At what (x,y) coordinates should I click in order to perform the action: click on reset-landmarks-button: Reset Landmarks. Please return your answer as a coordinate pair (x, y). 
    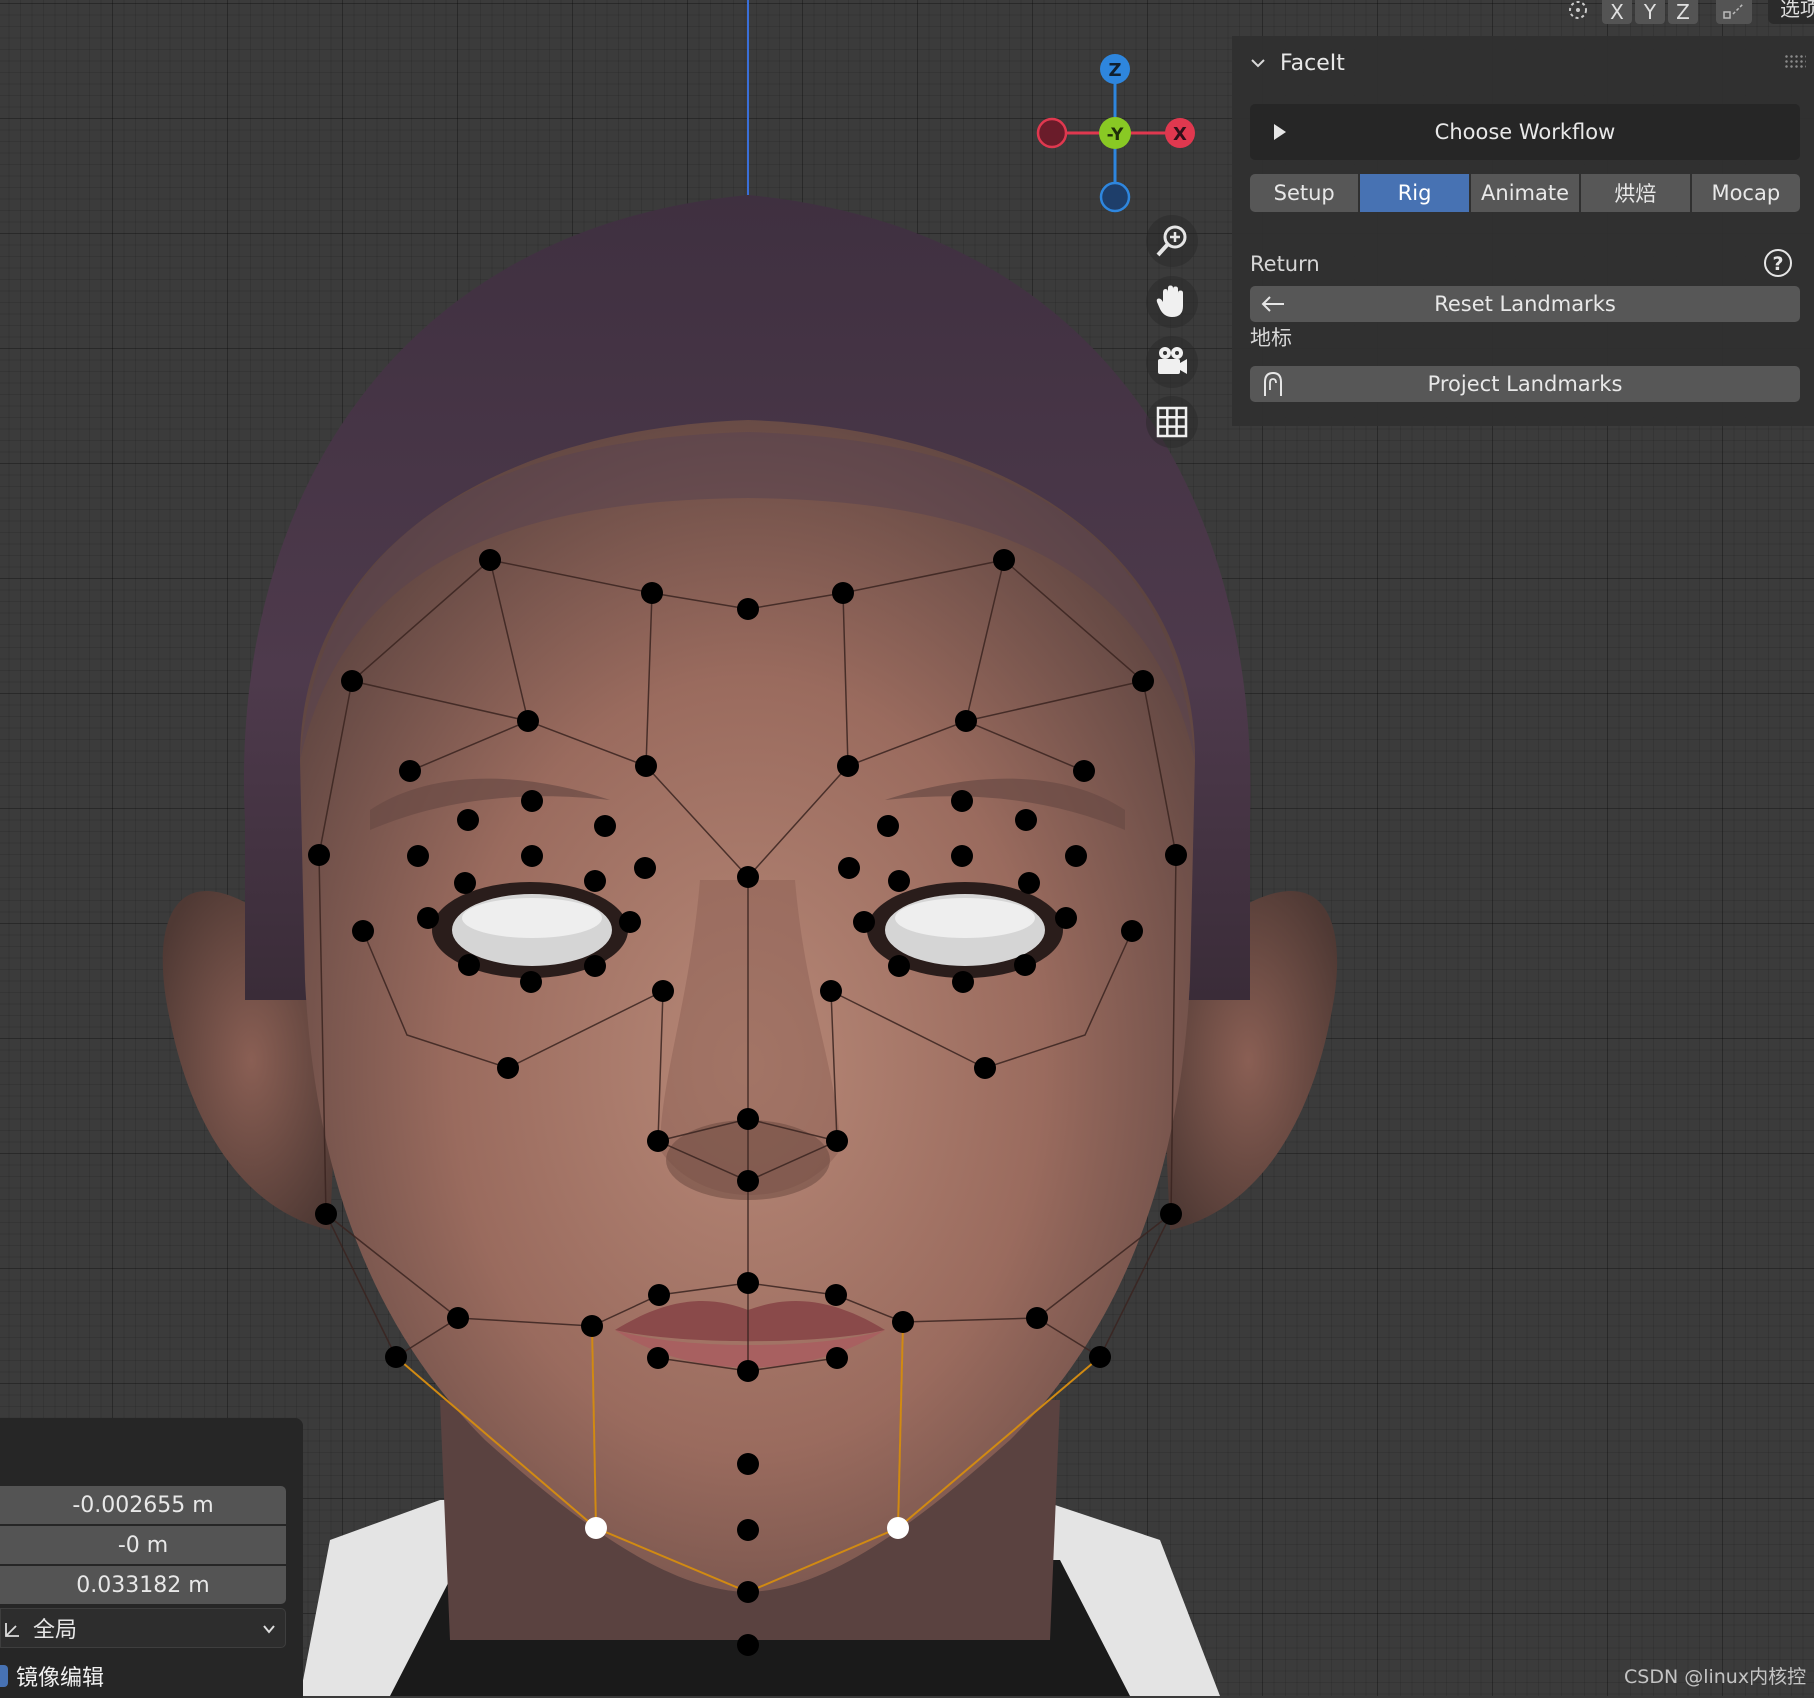
    Looking at the image, I should click on (1525, 304).